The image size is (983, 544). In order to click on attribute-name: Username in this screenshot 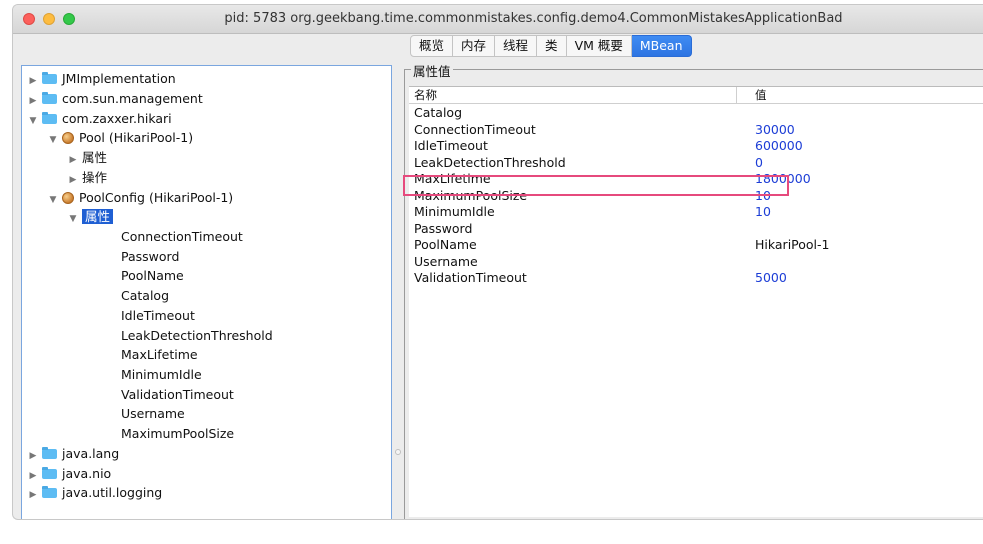, I will do `click(446, 261)`.